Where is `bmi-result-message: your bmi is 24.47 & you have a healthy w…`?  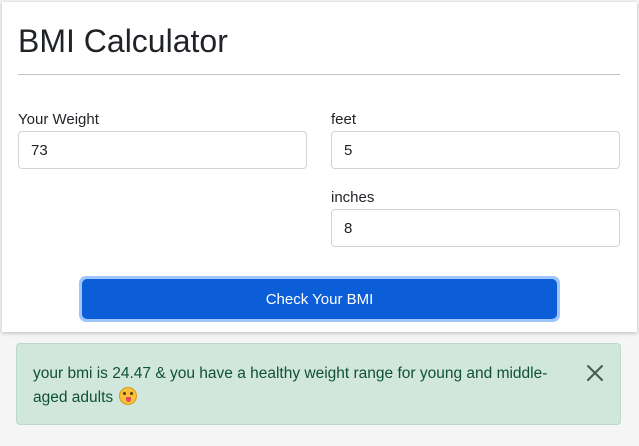
bmi-result-message: your bmi is 24.47 & you have a healthy w… is located at coordinates (290, 385).